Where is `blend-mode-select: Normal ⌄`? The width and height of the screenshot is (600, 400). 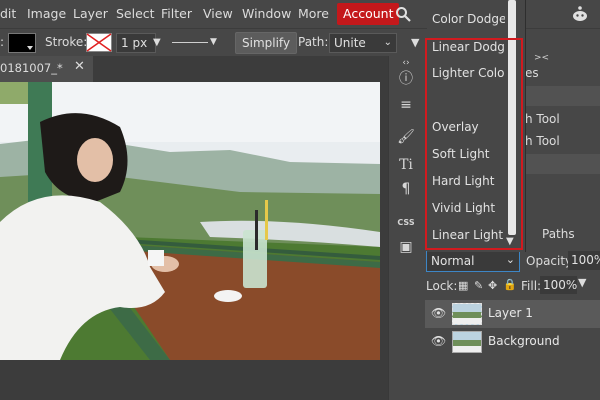
blend-mode-select: Normal ⌄ is located at coordinates (473, 261).